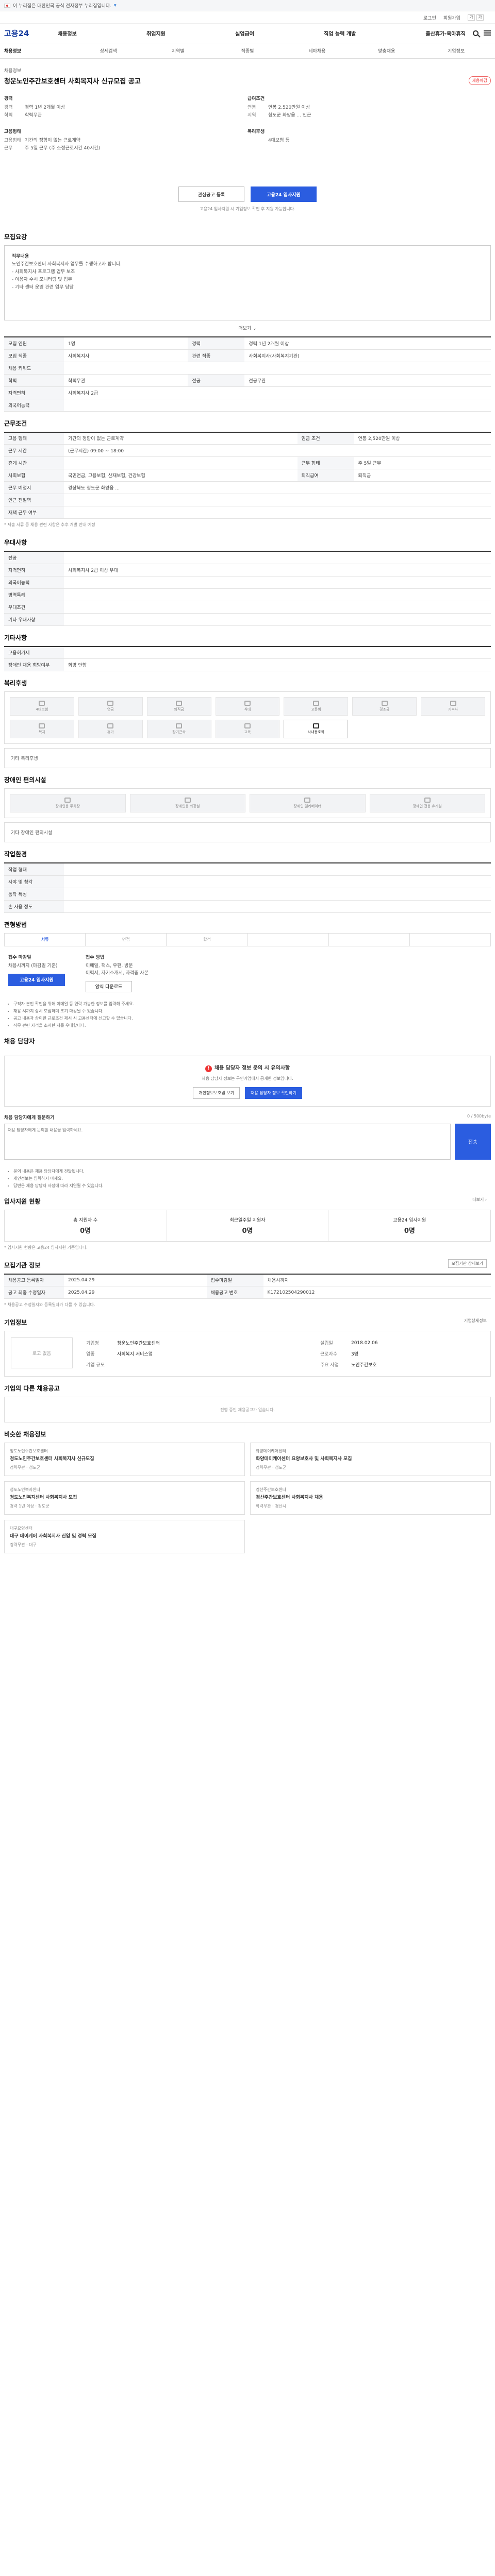 This screenshot has height=2576, width=495. Describe the element at coordinates (37, 979) in the screenshot. I see `apply-submit-button: 고용24 입사지원` at that location.